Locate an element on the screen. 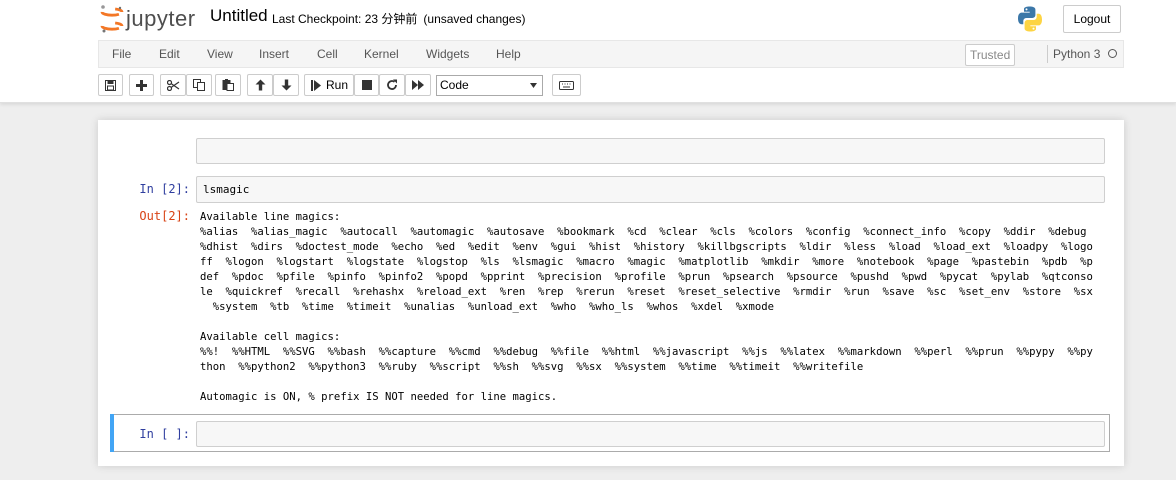  cell-input-previous is located at coordinates (650, 151).